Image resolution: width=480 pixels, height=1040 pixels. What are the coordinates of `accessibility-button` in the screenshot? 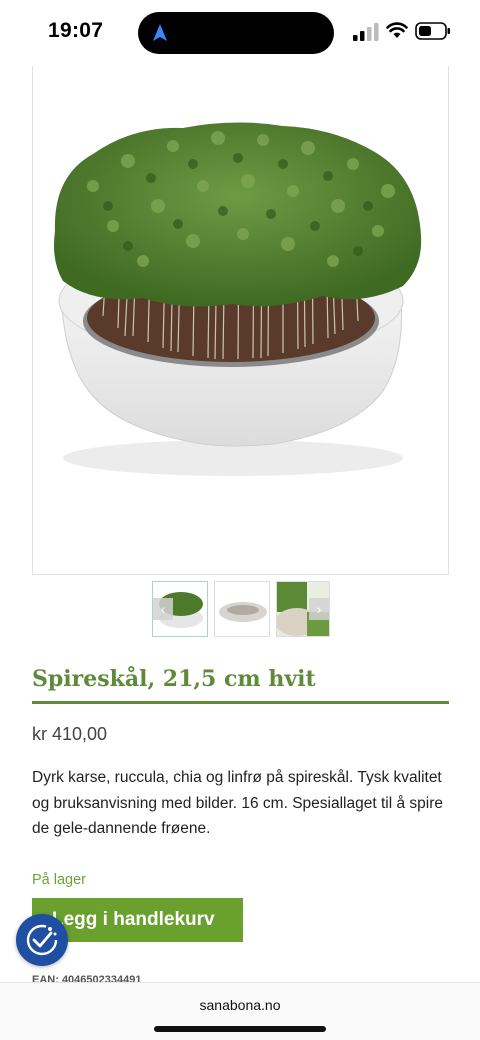 It's located at (42, 940).